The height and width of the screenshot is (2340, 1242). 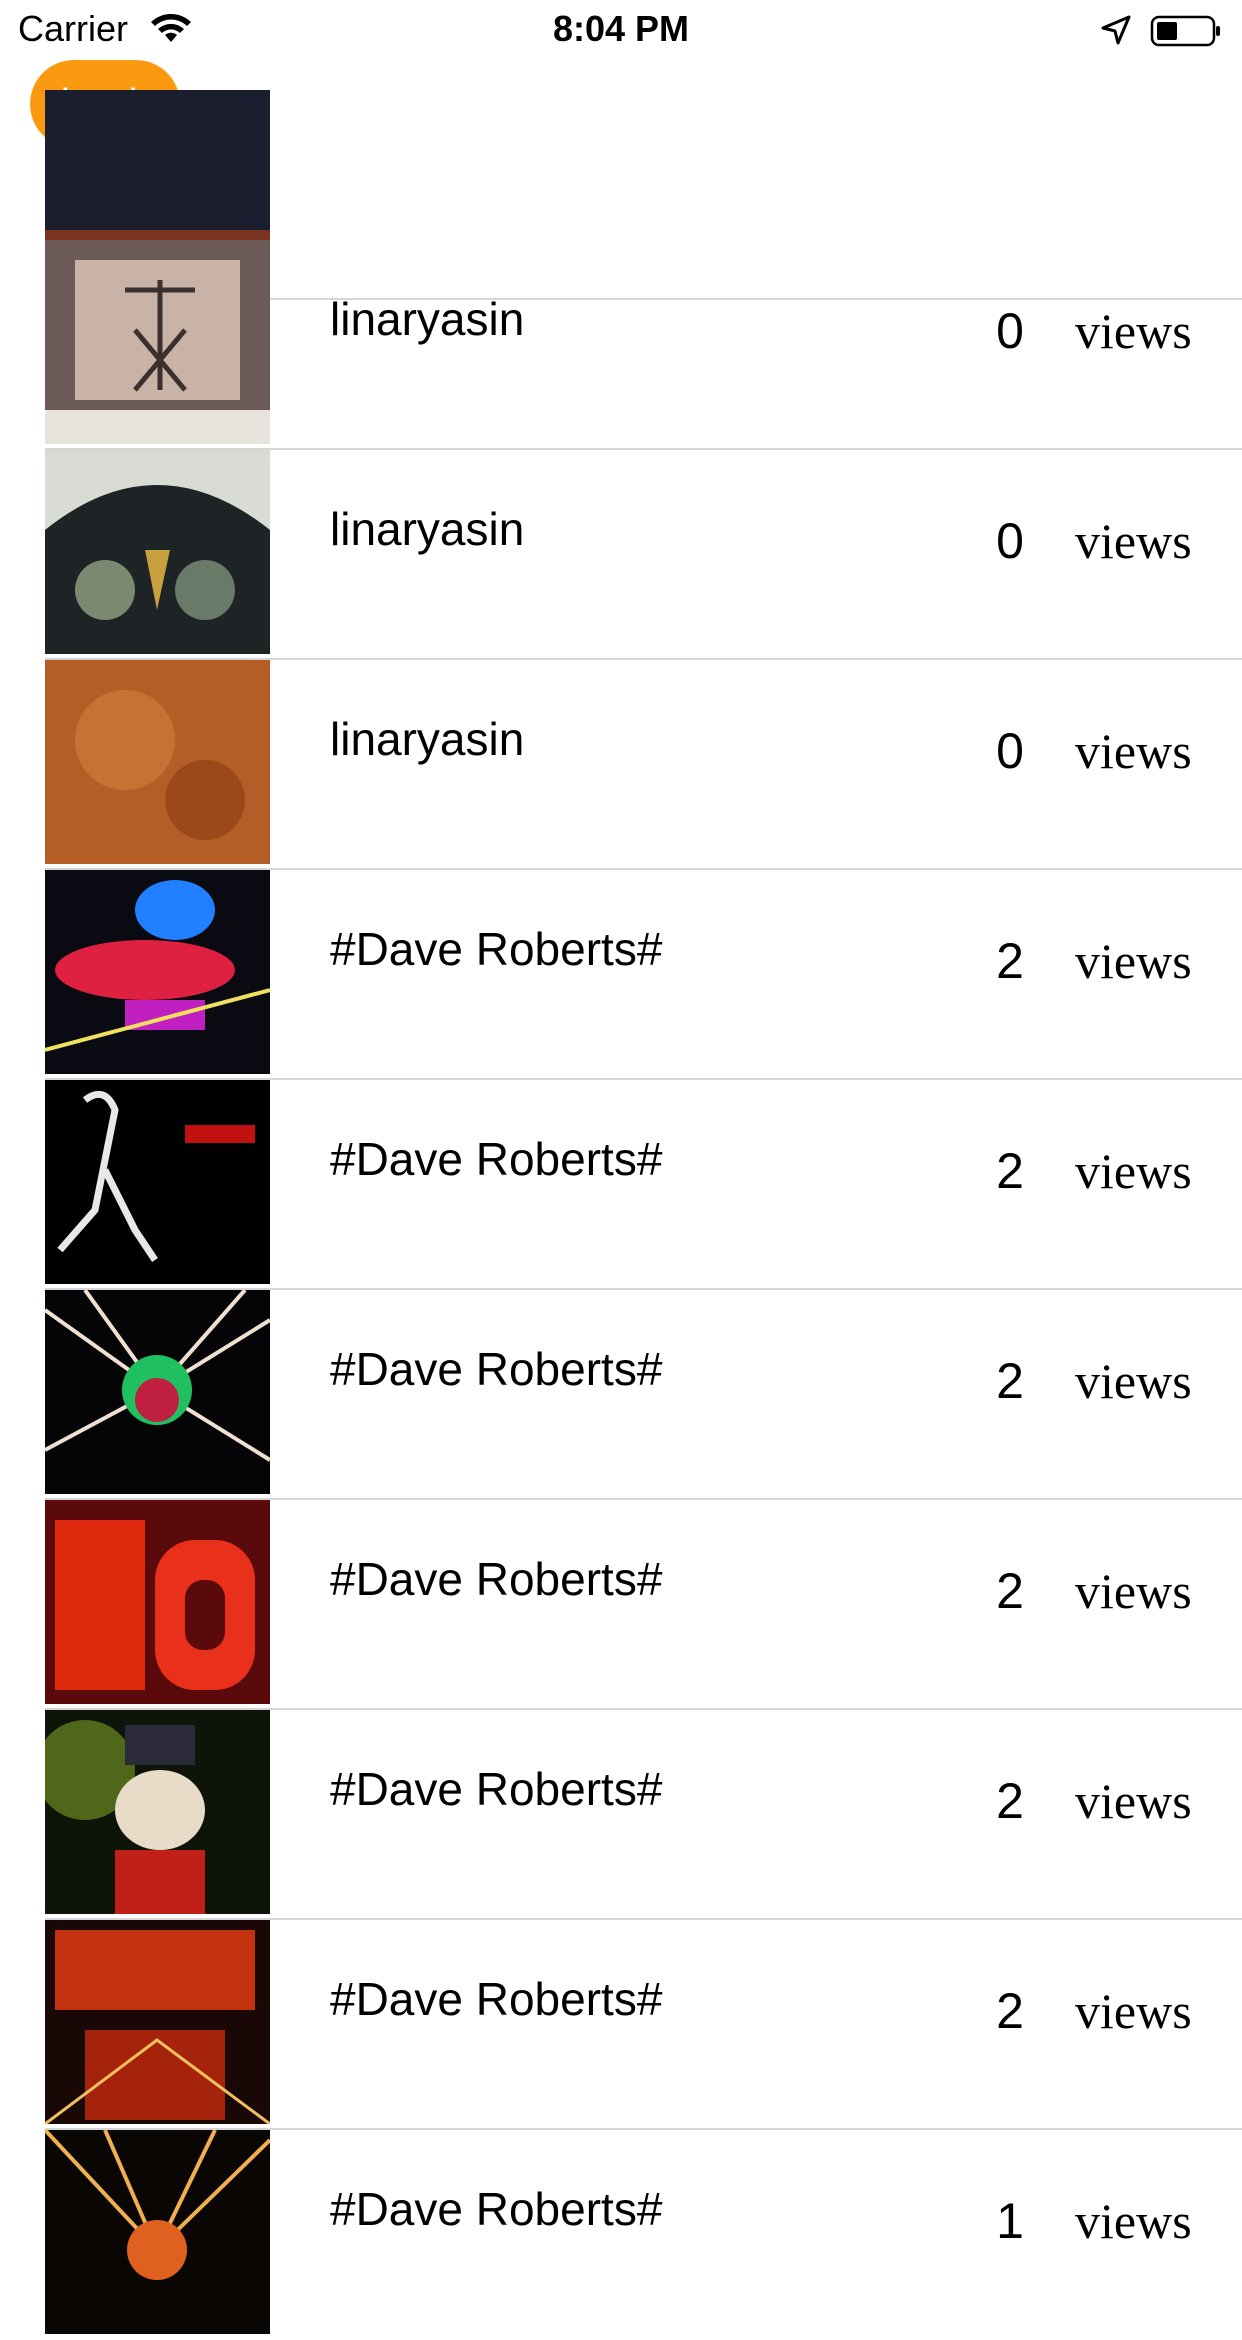 I want to click on status-bar: Carrier 8:04 PM, so click(x=621, y=31).